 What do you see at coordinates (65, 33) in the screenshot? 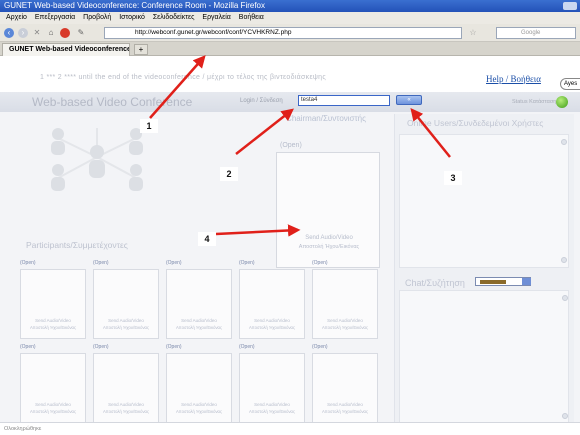
I see `stop-icon` at bounding box center [65, 33].